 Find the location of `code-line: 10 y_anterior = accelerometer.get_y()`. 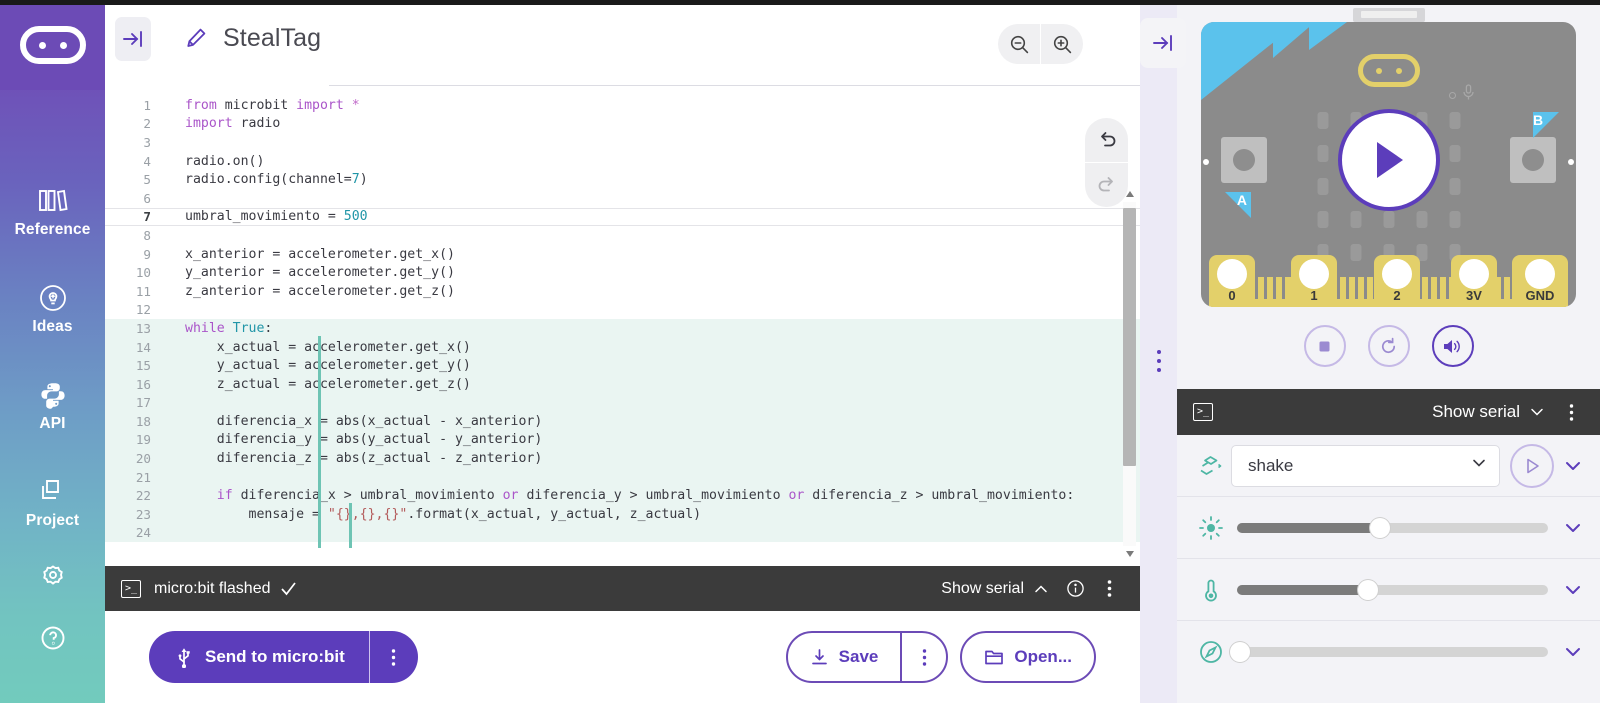

code-line: 10 y_anterior = accelerometer.get_y() is located at coordinates (622, 272).